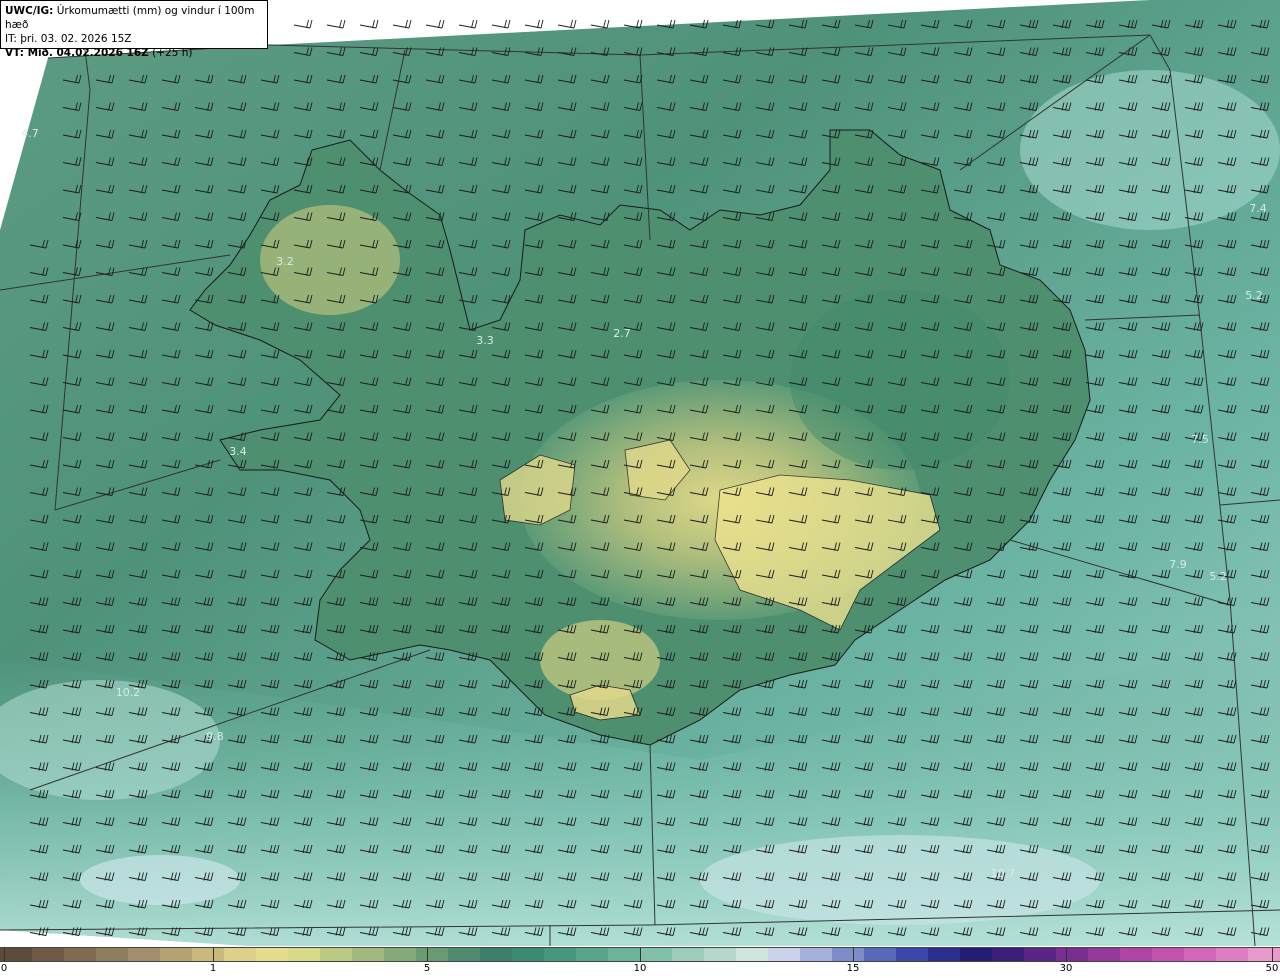 The height and width of the screenshot is (978, 1280). I want to click on precip-value-label: 7.4, so click(1258, 208).